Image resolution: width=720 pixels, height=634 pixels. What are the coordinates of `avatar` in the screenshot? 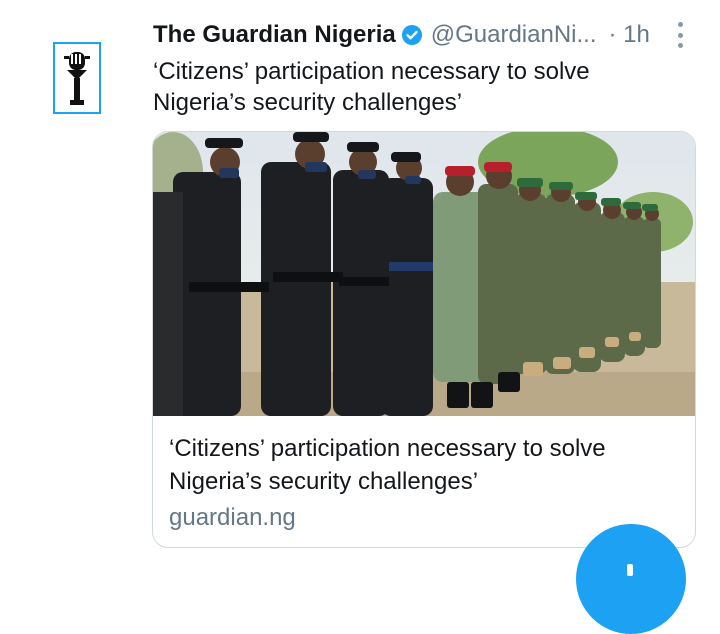 It's located at (77, 78).